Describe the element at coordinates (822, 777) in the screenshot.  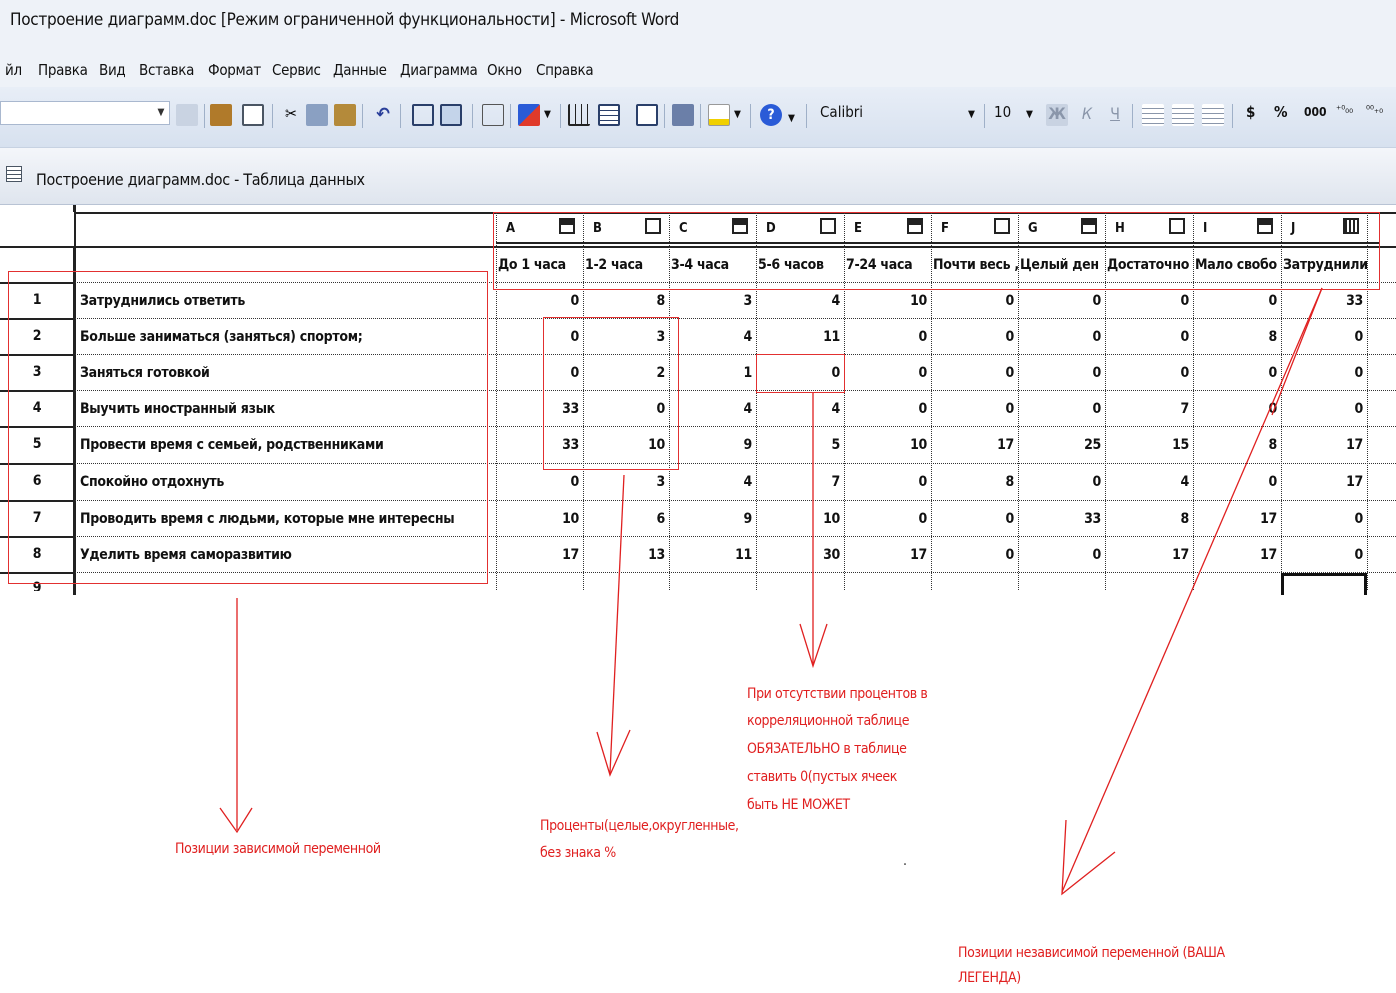
I see `zero-note-line-4: ставить 0(пустых ячеек` at that location.